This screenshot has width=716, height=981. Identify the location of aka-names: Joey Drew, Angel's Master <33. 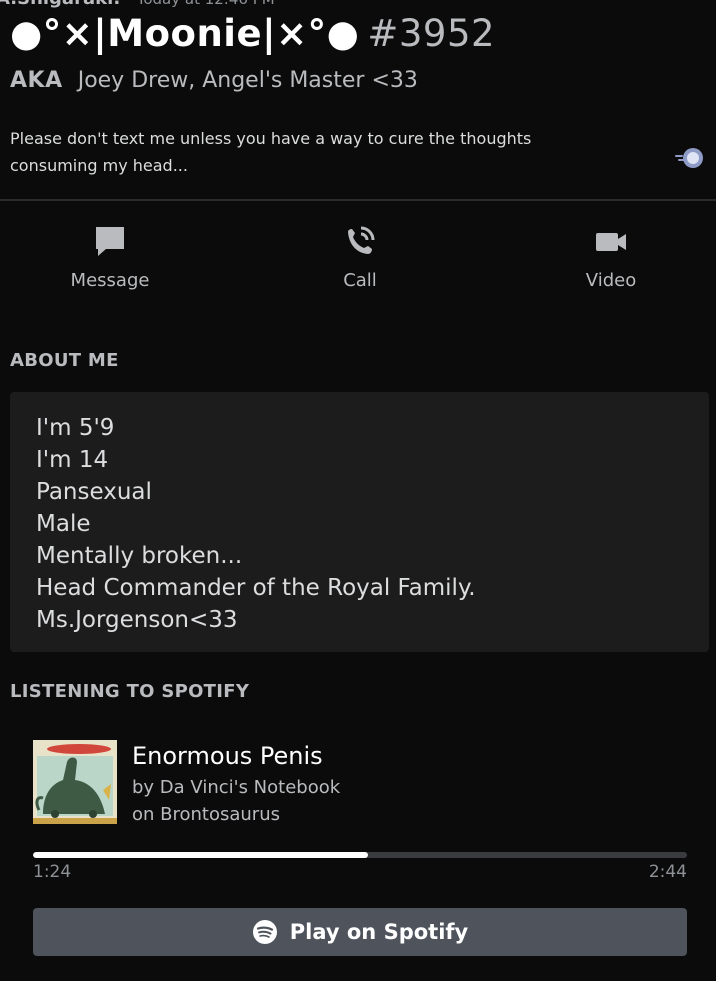
(247, 80).